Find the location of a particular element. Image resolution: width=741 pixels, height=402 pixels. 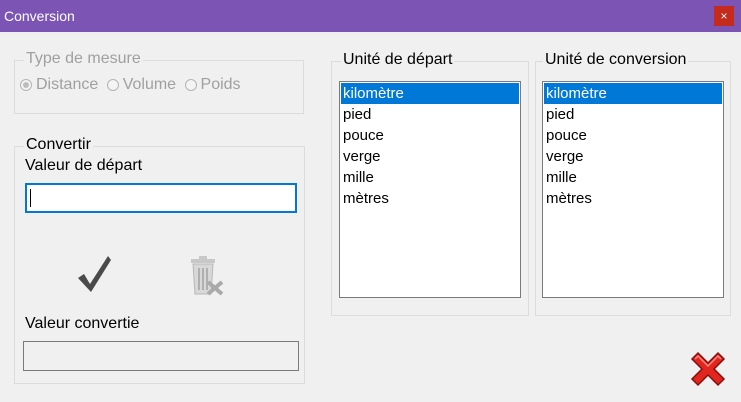

radio-poids-label: Poids is located at coordinates (220, 84).